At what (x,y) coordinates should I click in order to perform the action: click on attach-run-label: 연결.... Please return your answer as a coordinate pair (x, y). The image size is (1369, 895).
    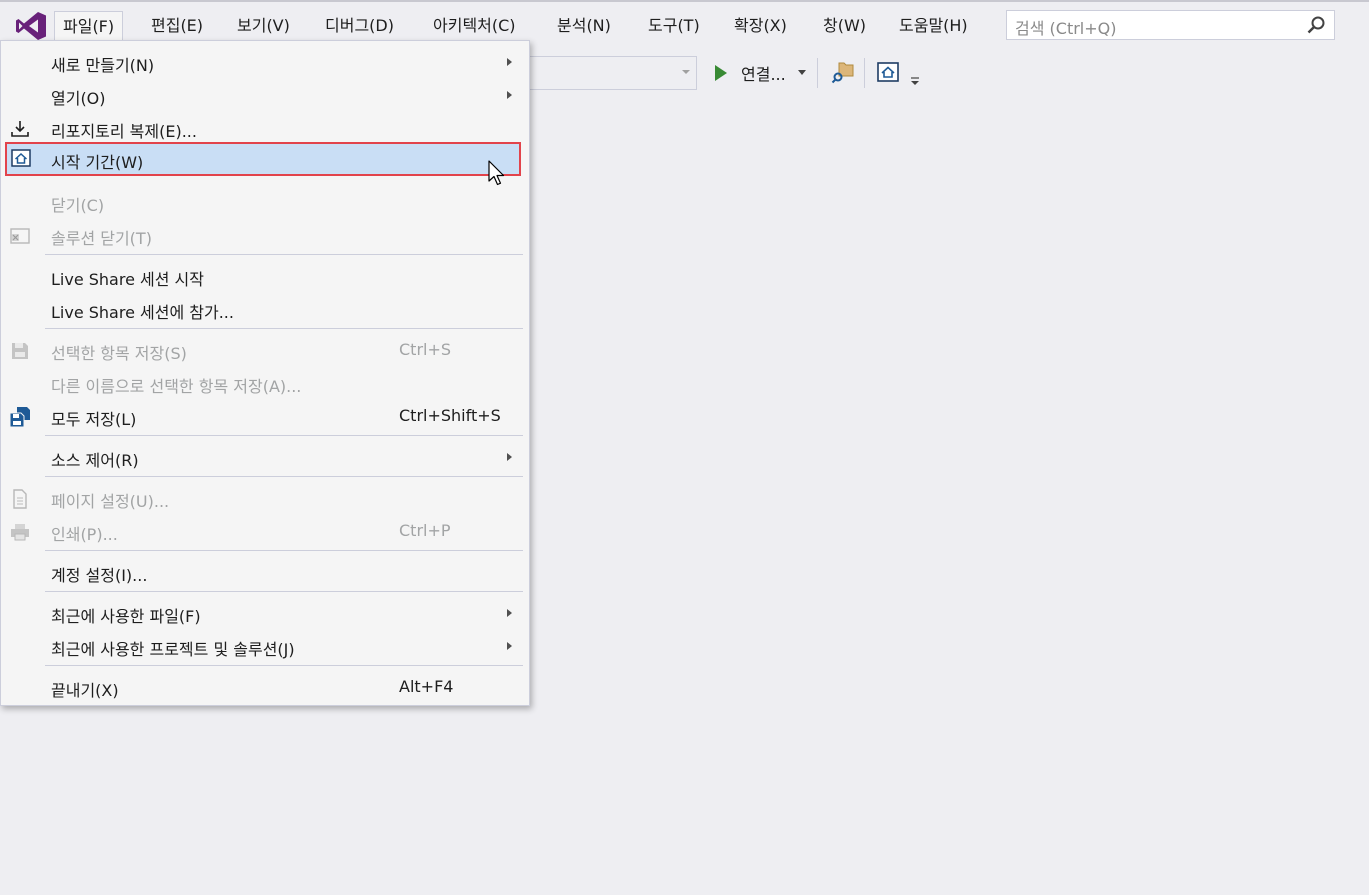
    Looking at the image, I should click on (763, 73).